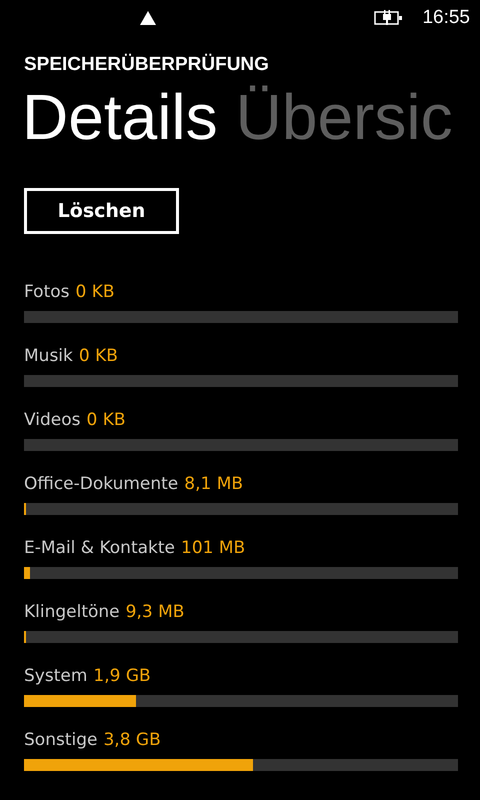 This screenshot has width=480, height=800. I want to click on category-name: Office-Dokumente, so click(101, 484).